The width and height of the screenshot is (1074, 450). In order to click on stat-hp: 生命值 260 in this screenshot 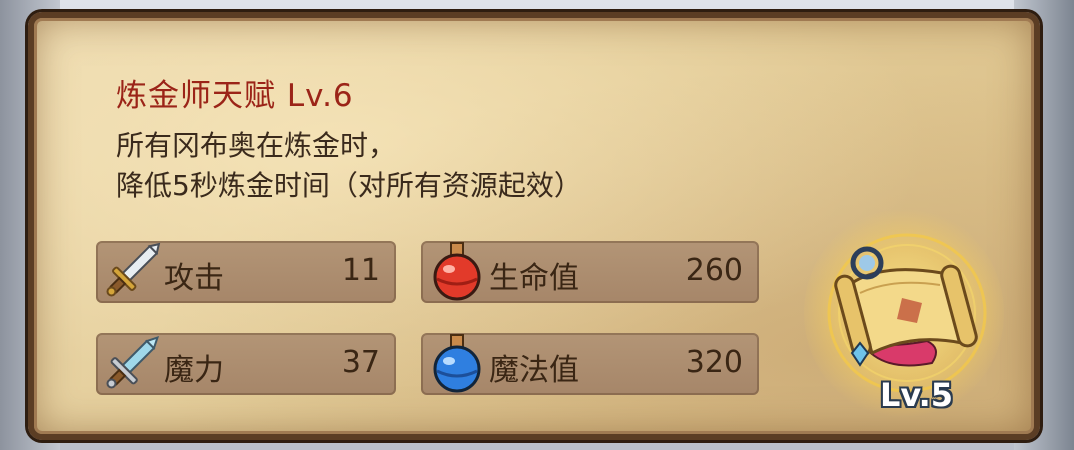, I will do `click(590, 272)`.